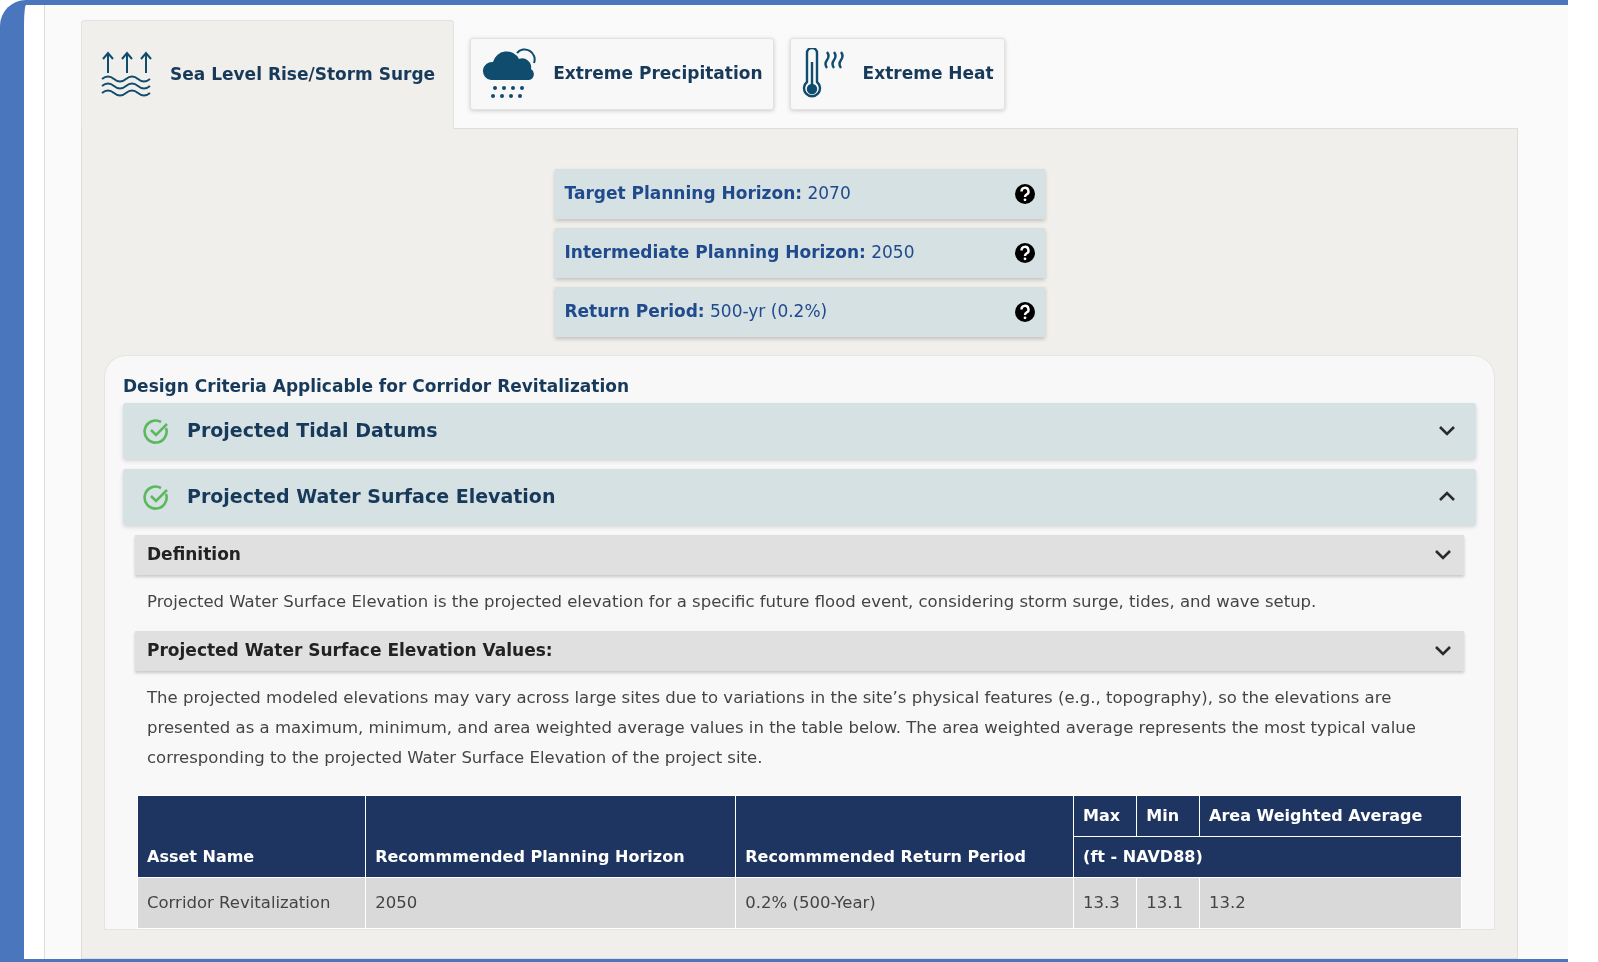  Describe the element at coordinates (904, 903) in the screenshot. I see `table-cell: 0.2% (500-Year)` at that location.